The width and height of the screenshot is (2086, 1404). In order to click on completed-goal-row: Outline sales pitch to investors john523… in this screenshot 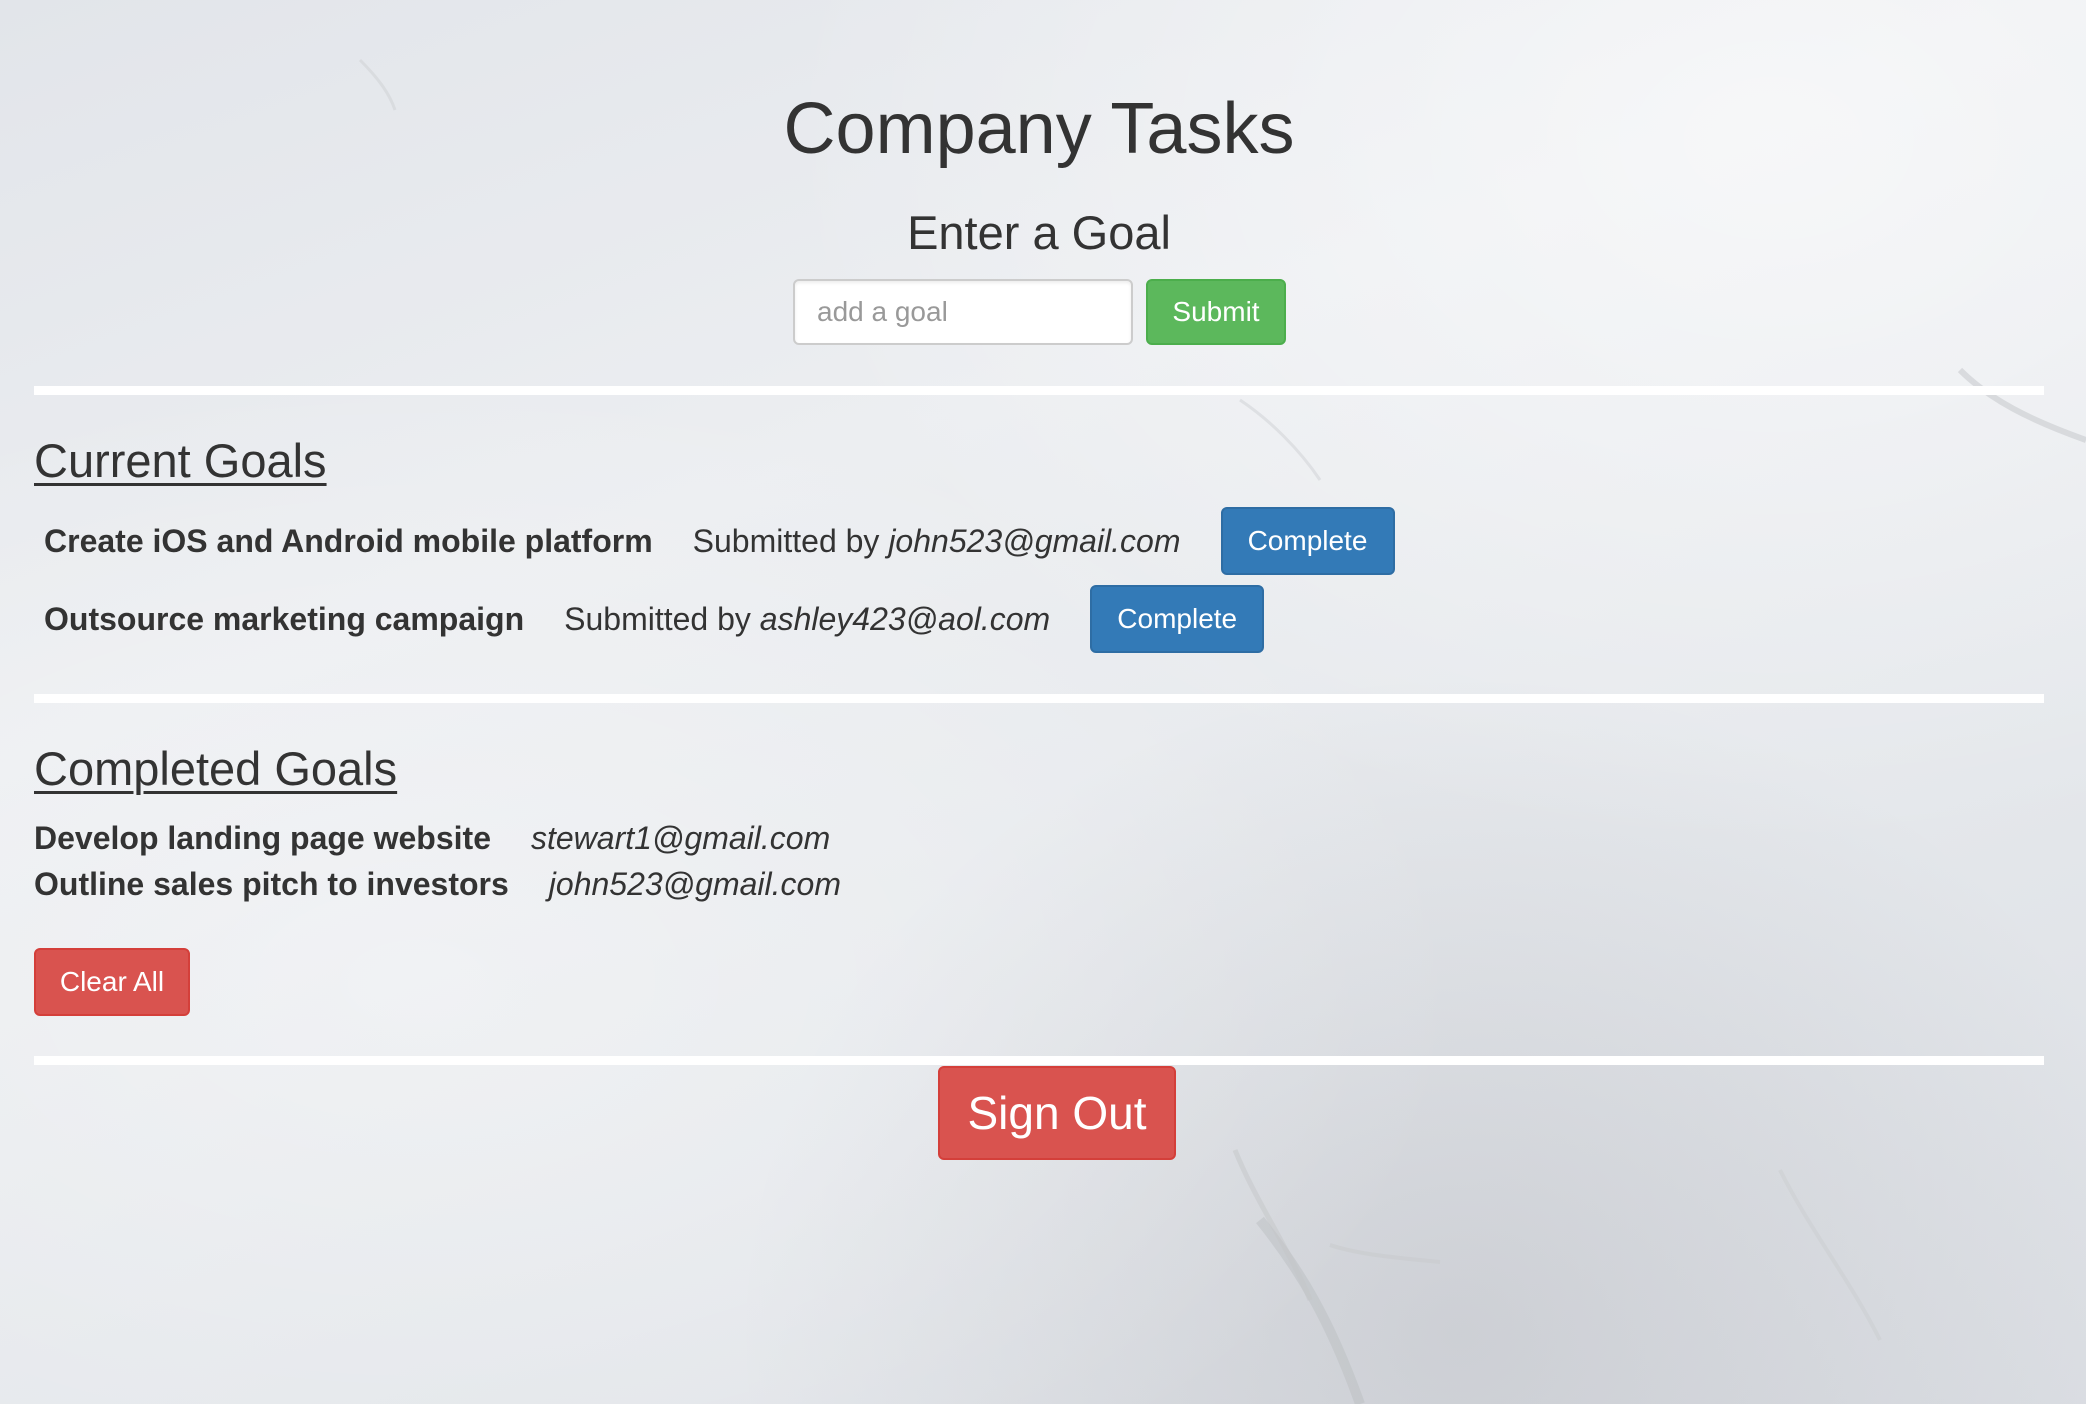, I will do `click(437, 884)`.